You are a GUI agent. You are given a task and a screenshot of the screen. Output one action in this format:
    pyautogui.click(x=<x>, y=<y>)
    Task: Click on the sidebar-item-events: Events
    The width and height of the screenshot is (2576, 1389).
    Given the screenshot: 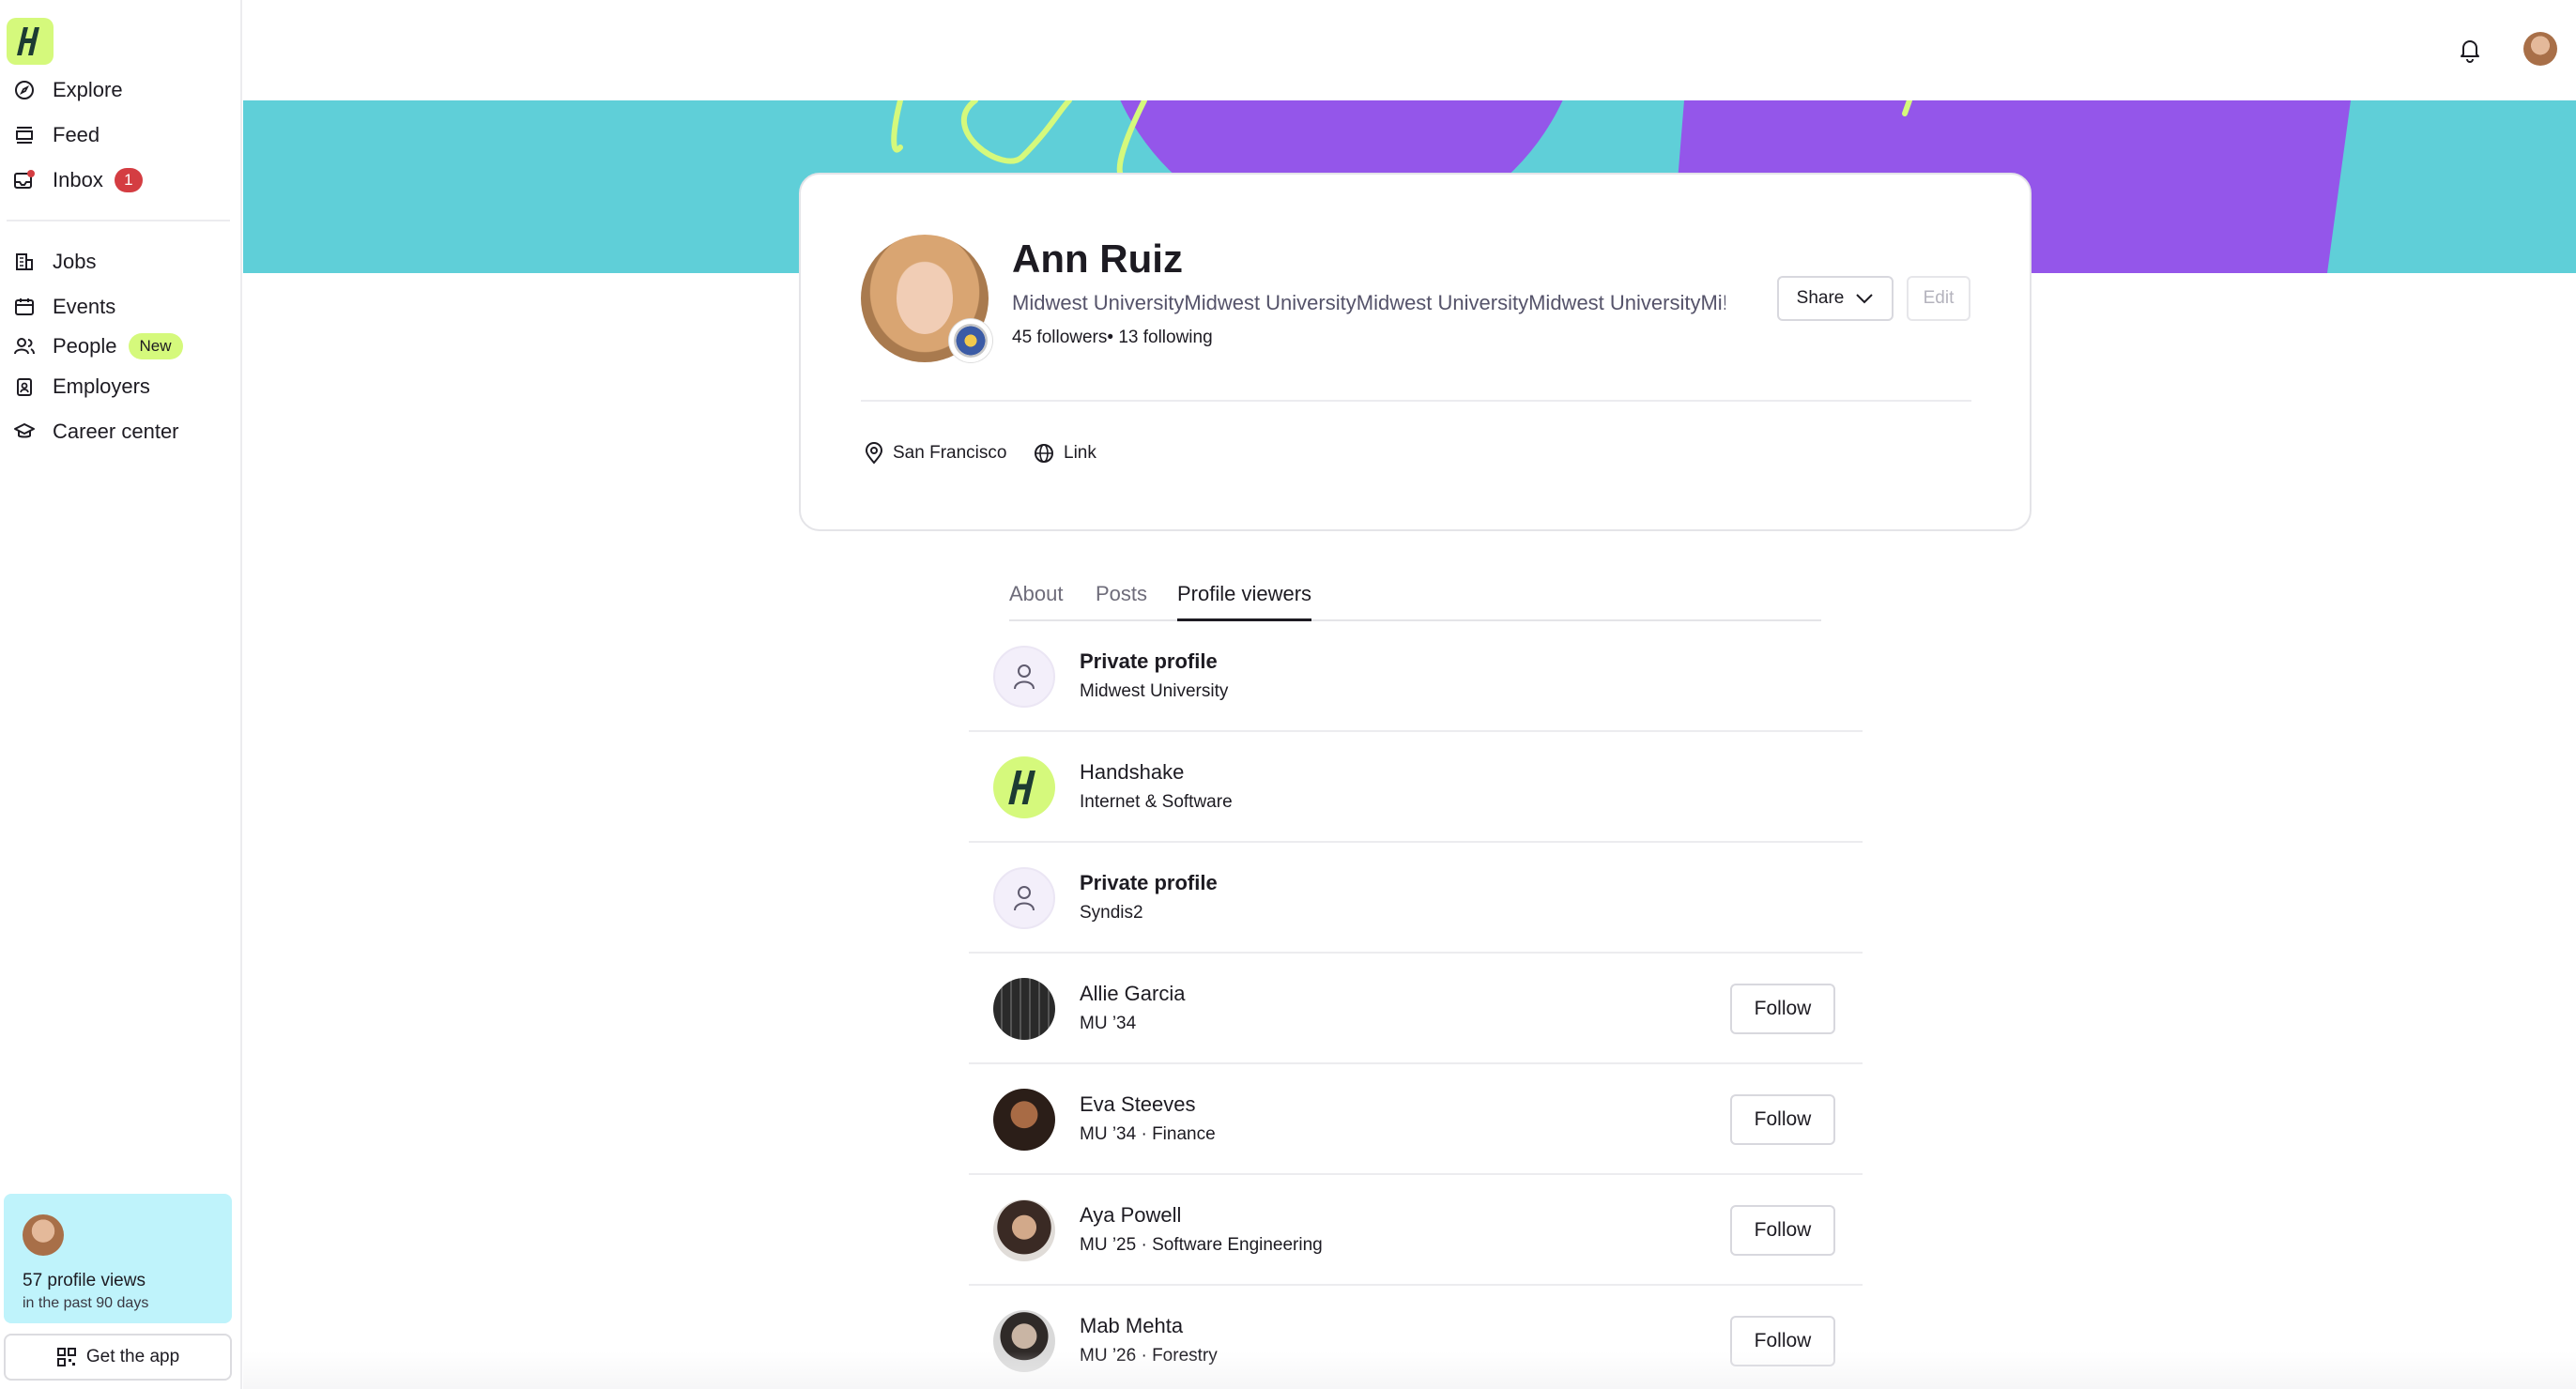 What is the action you would take?
    pyautogui.click(x=64, y=307)
    